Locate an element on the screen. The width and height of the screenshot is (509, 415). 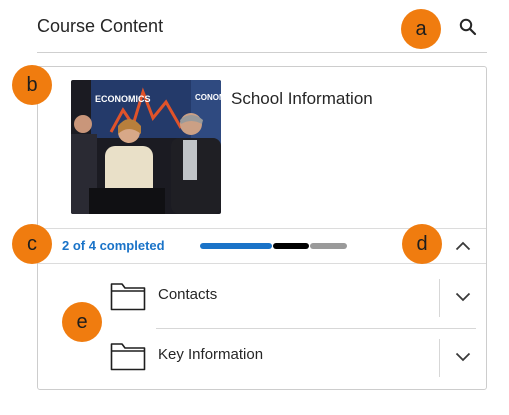
list-item-contacts: Contacts is located at coordinates (262, 297).